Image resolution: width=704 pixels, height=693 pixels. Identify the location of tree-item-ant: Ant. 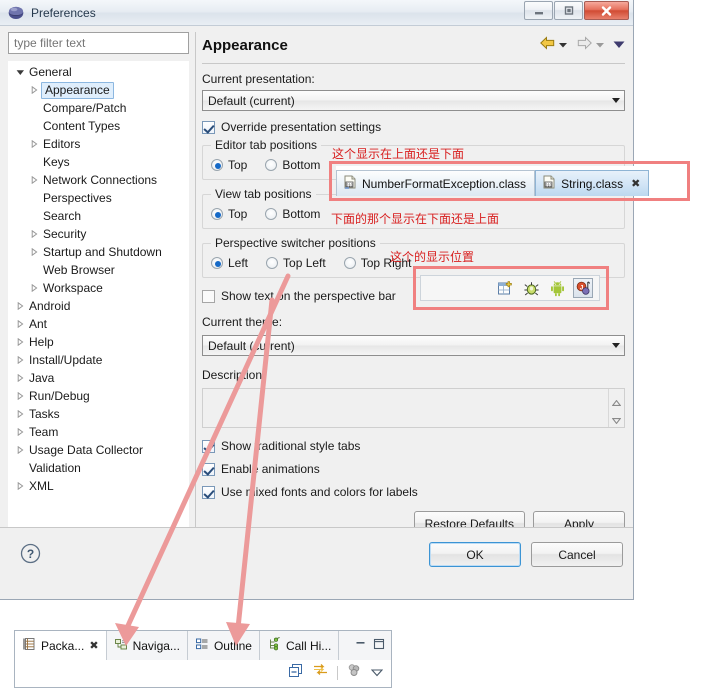
(98, 324).